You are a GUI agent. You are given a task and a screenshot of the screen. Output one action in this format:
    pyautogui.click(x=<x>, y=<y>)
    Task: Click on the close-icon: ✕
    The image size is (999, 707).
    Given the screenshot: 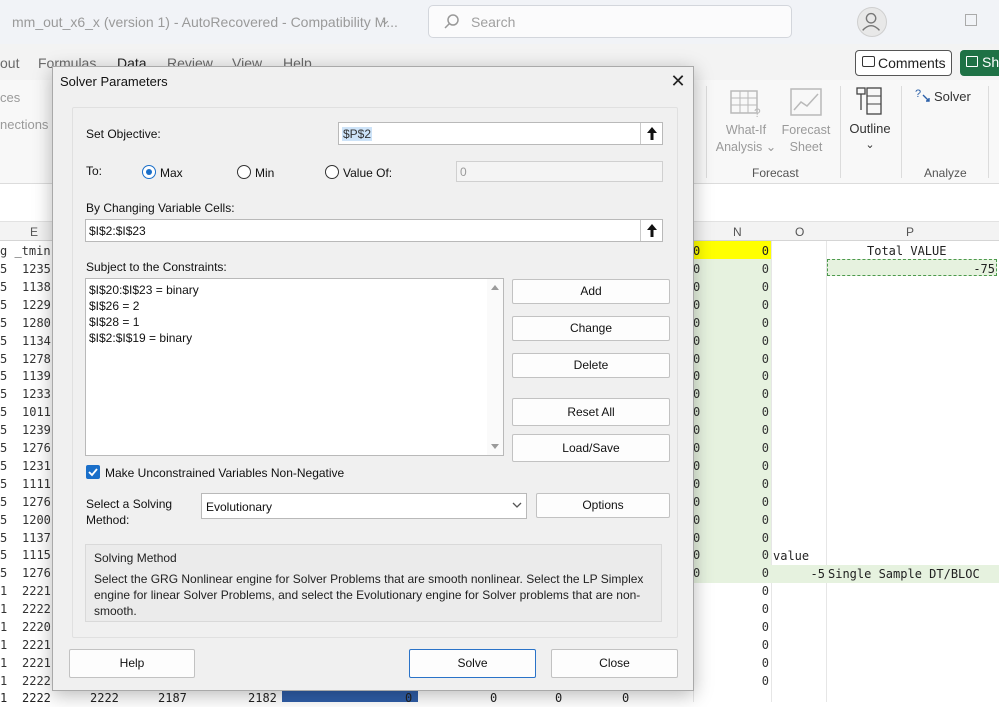 What is the action you would take?
    pyautogui.click(x=678, y=82)
    